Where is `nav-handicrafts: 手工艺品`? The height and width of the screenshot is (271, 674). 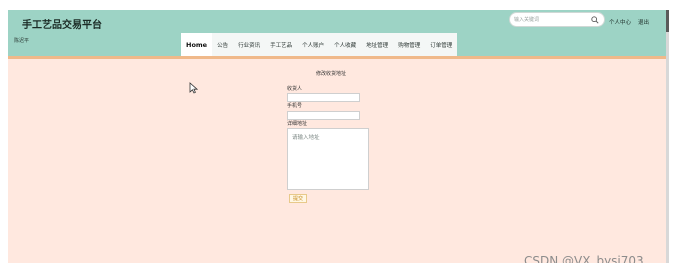
nav-handicrafts: 手工艺品 is located at coordinates (281, 45).